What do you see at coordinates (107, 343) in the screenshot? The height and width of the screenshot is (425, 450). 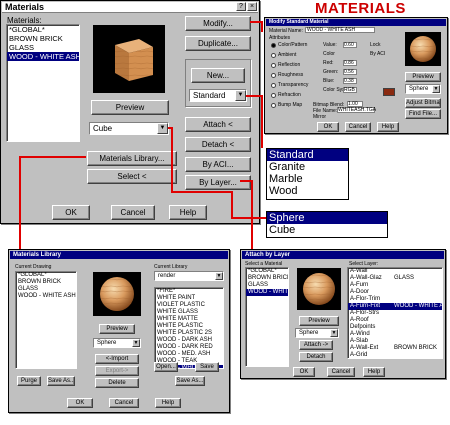 I see `library-shape-value: Sphere` at bounding box center [107, 343].